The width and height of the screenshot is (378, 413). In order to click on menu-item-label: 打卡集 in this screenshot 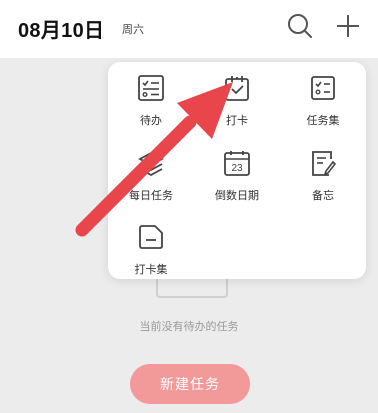, I will do `click(151, 270)`.